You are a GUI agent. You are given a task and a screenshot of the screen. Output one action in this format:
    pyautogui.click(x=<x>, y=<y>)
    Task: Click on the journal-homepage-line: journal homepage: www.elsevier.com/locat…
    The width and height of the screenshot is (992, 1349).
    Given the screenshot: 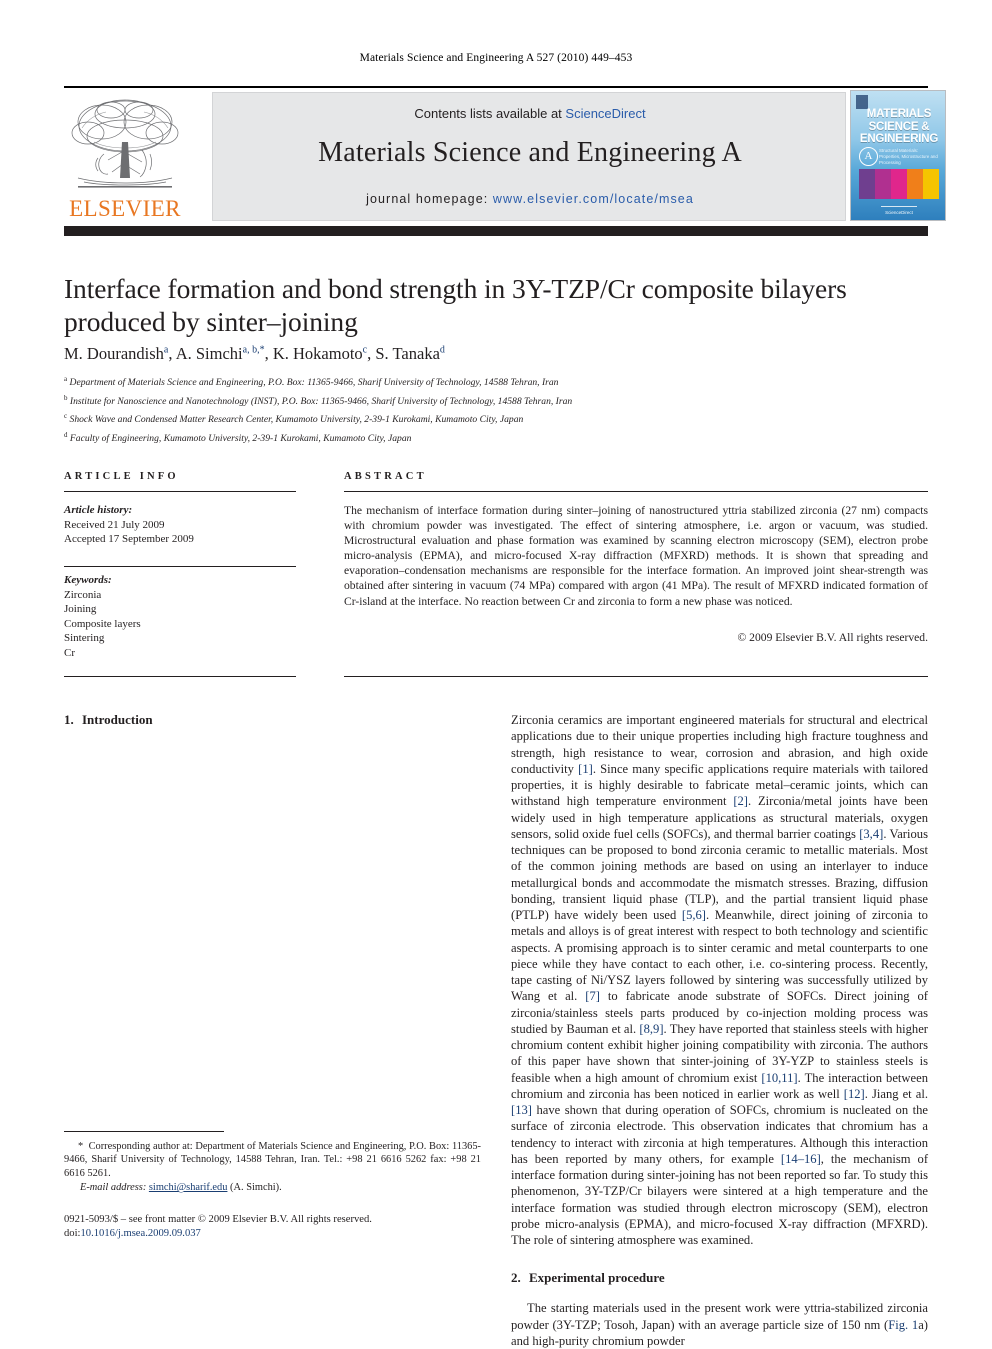 What is the action you would take?
    pyautogui.click(x=530, y=199)
    